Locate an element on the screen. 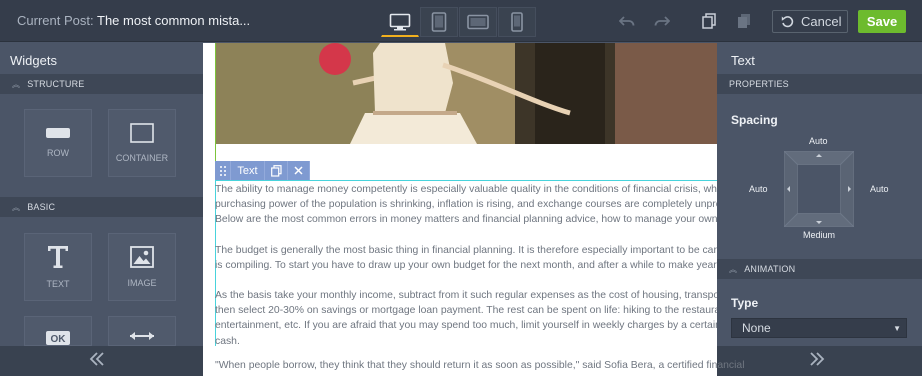 This screenshot has width=922, height=376. redo-button is located at coordinates (662, 21).